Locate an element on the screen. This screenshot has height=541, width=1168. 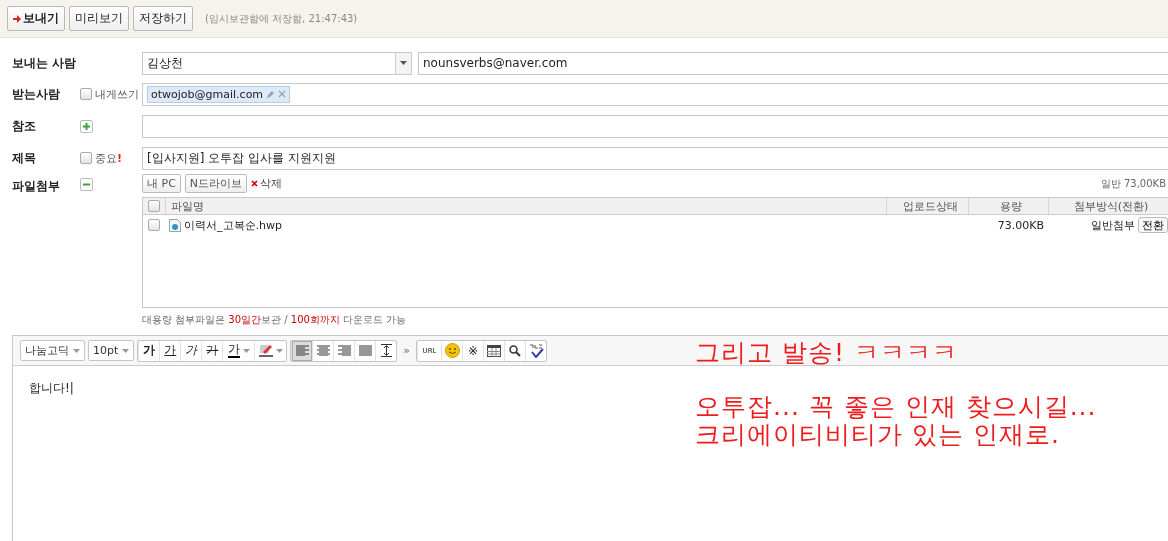
search-icon is located at coordinates (515, 350).